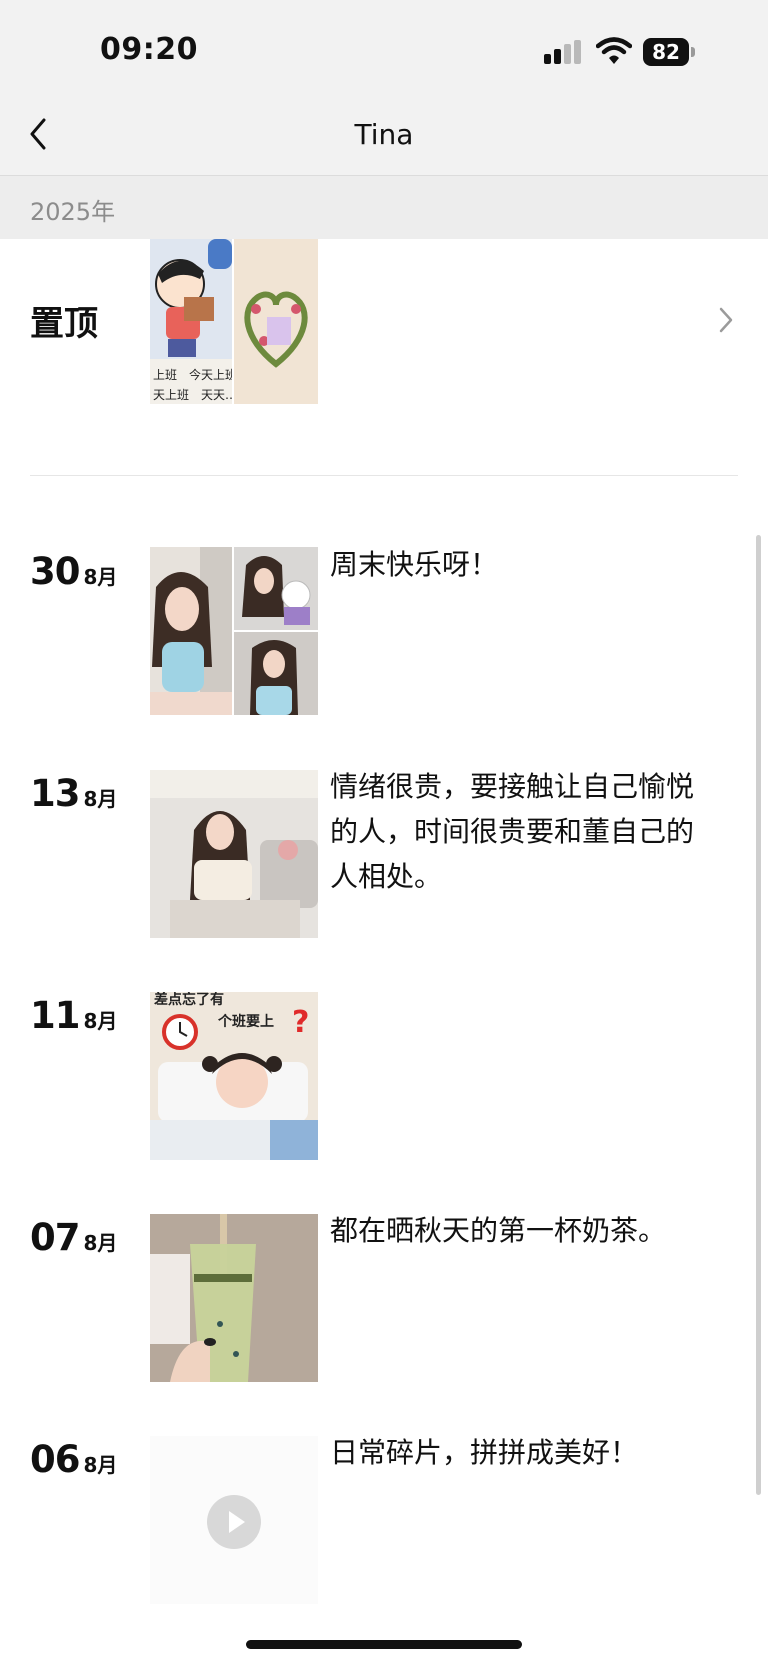 This screenshot has height=1664, width=768. Describe the element at coordinates (149, 49) in the screenshot. I see `status-time: 09:20` at that location.